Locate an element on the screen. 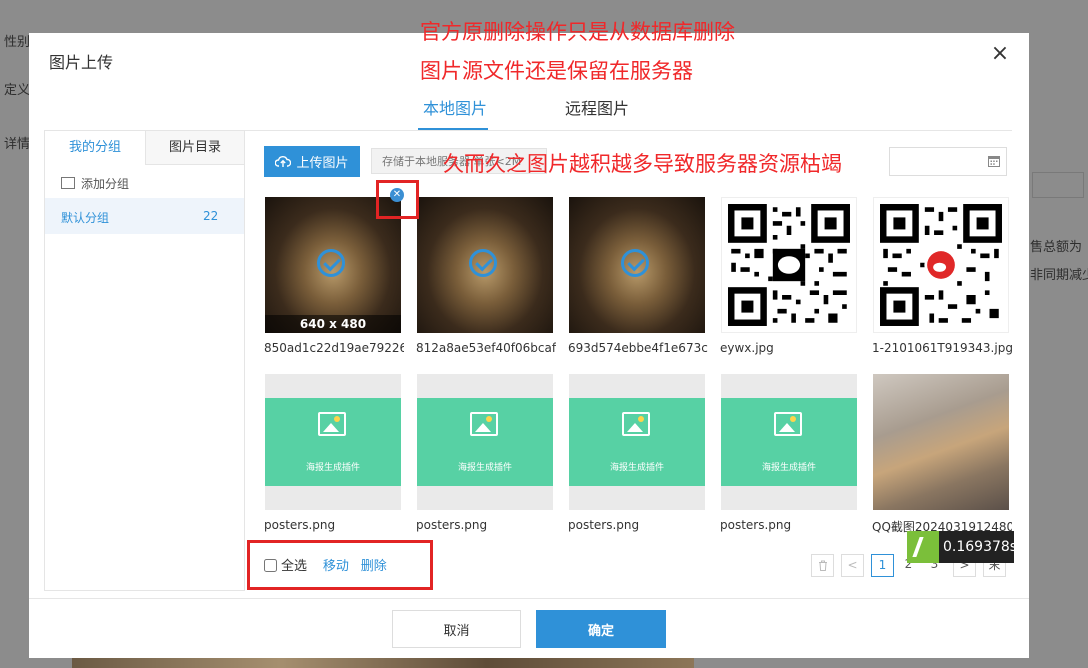 This screenshot has height=668, width=1088. footer-divider is located at coordinates (529, 598).